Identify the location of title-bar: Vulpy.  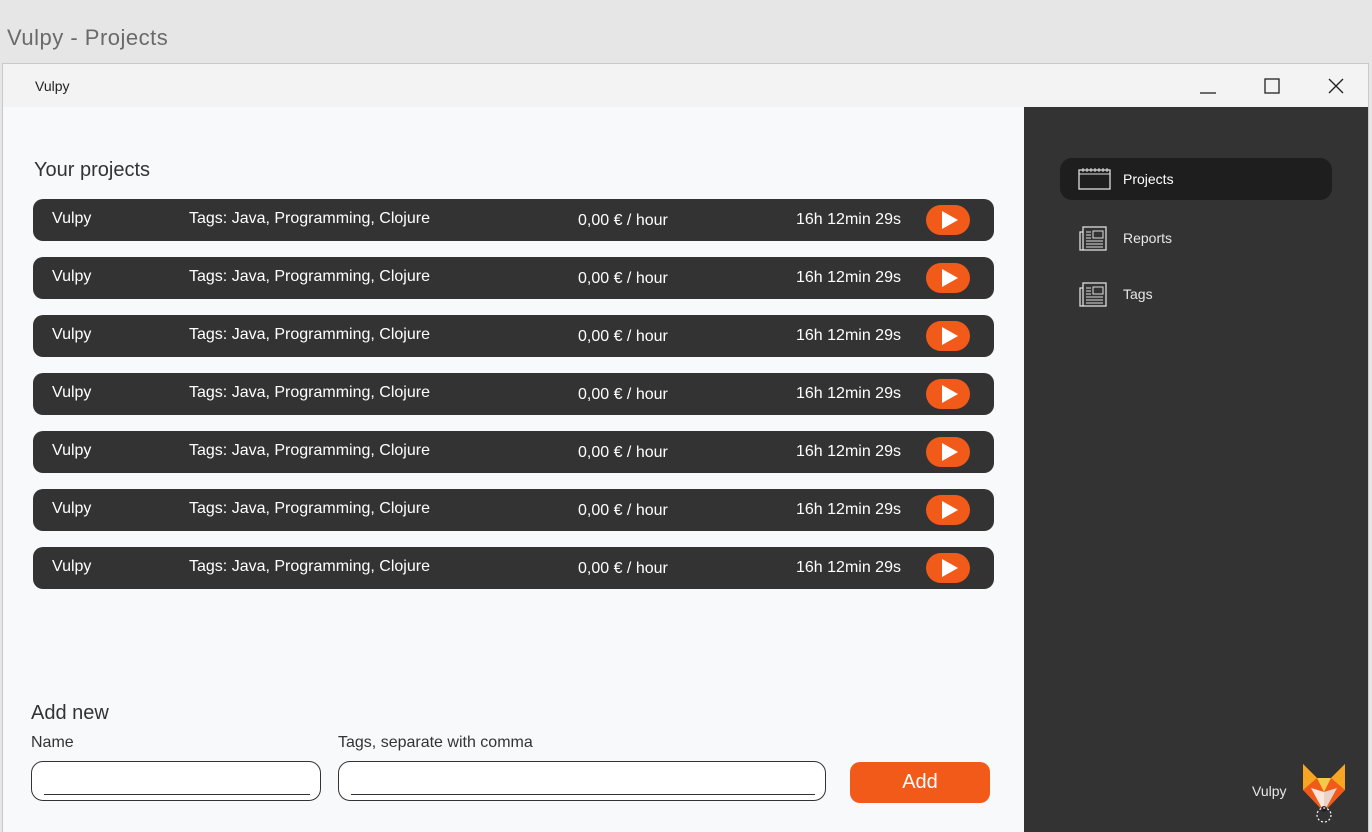
(685, 85).